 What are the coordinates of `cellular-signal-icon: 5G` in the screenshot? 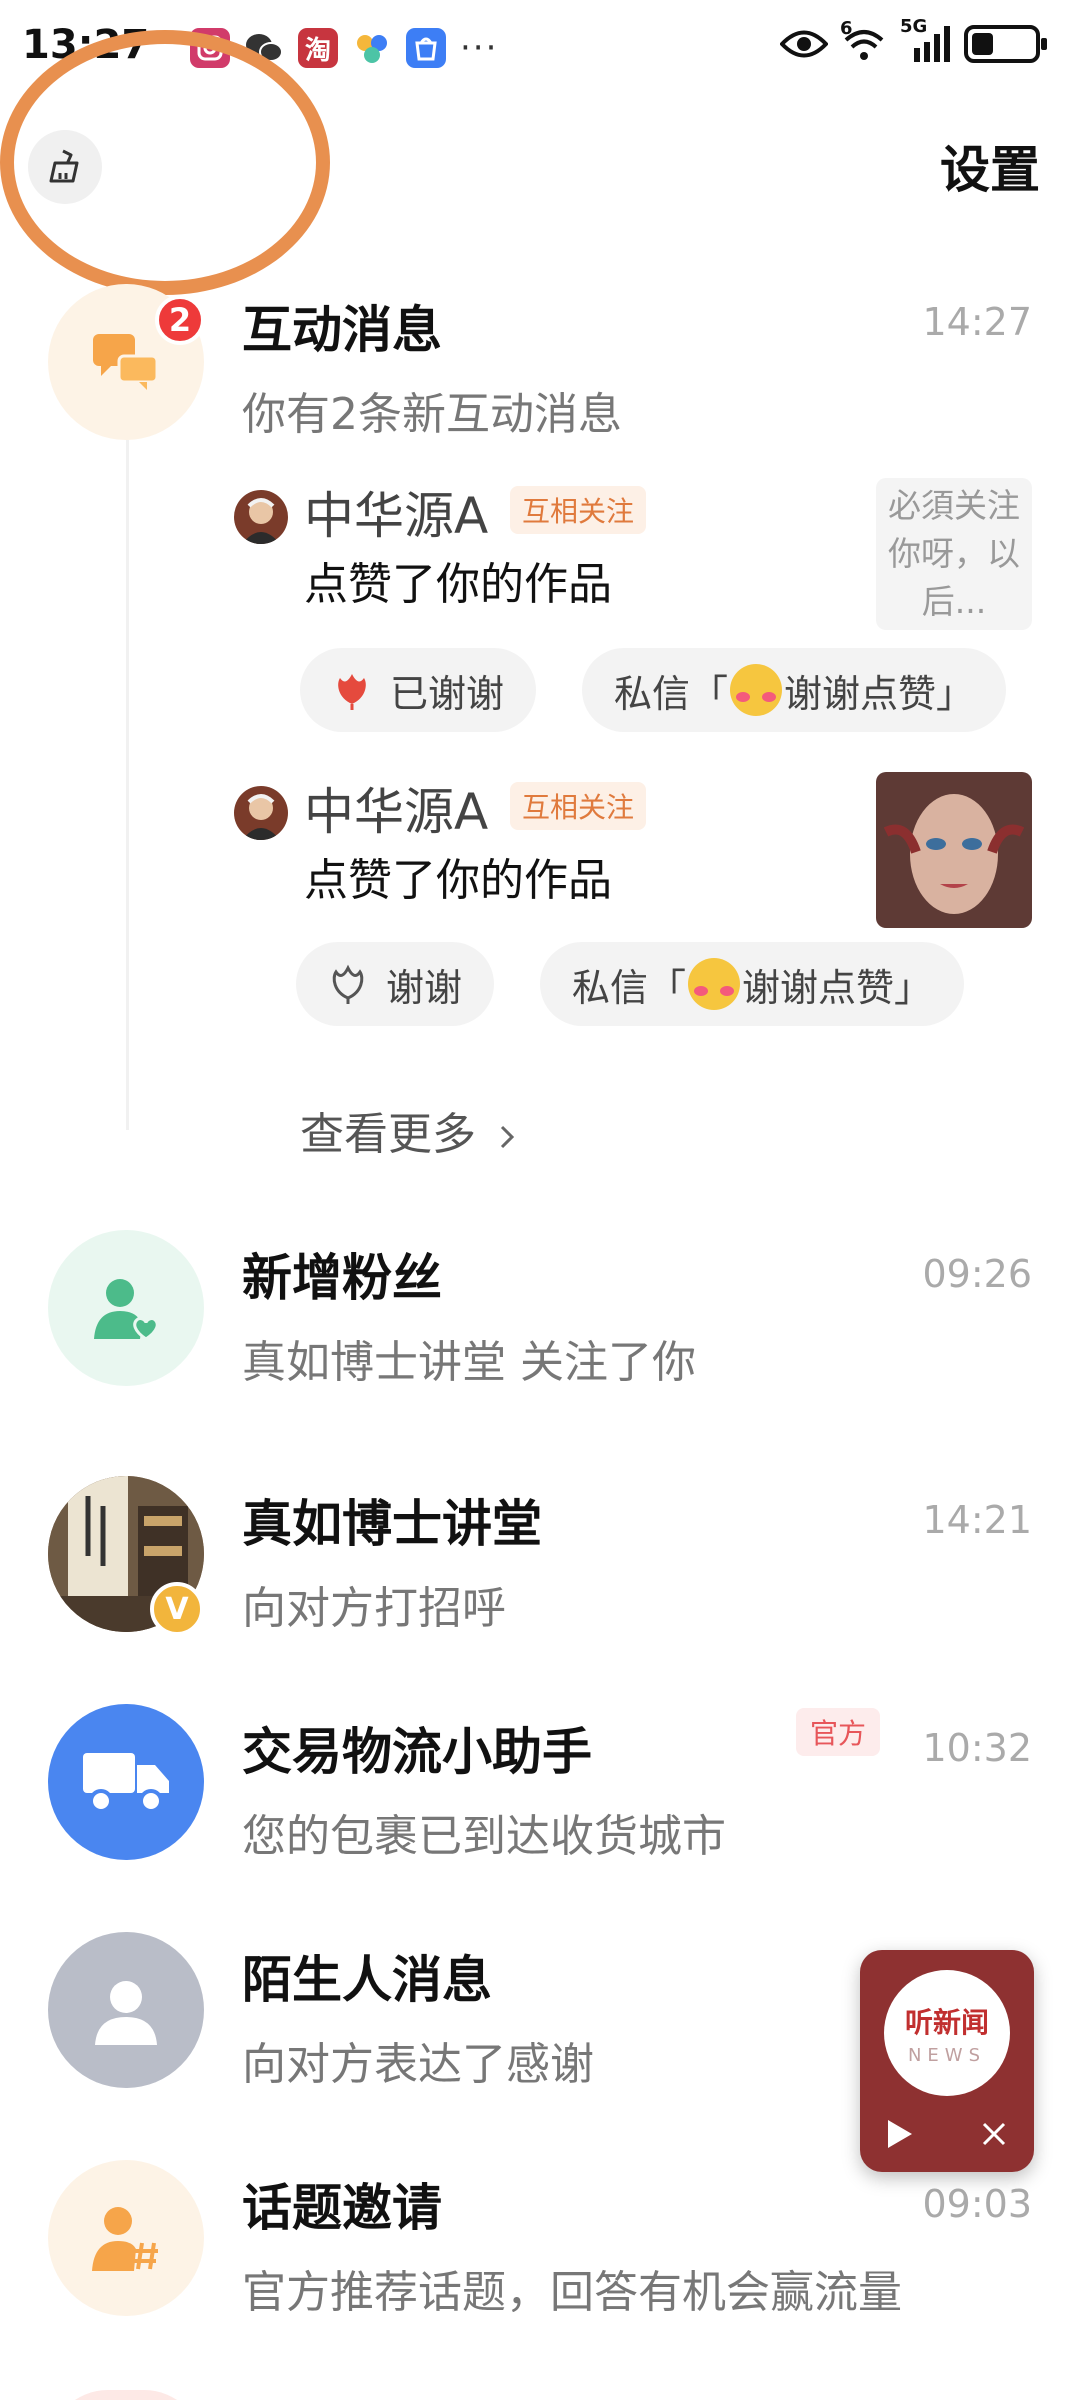 It's located at (925, 40).